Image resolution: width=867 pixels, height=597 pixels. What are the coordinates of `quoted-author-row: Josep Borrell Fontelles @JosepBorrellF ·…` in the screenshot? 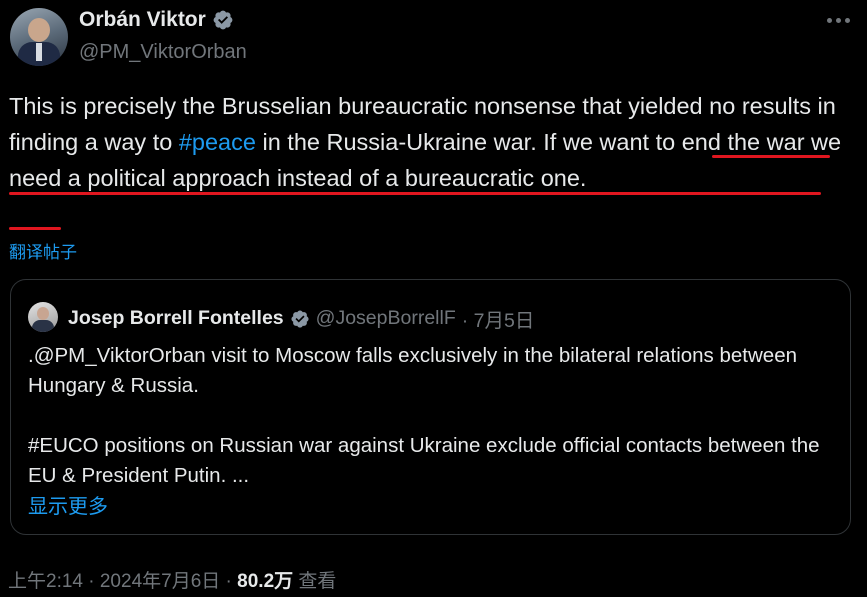 It's located at (301, 318).